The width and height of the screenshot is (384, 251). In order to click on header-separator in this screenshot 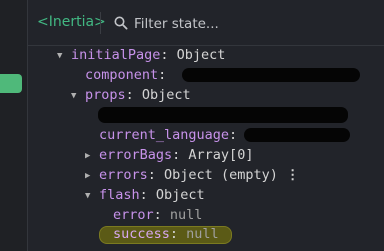, I will do `click(100, 23)`.